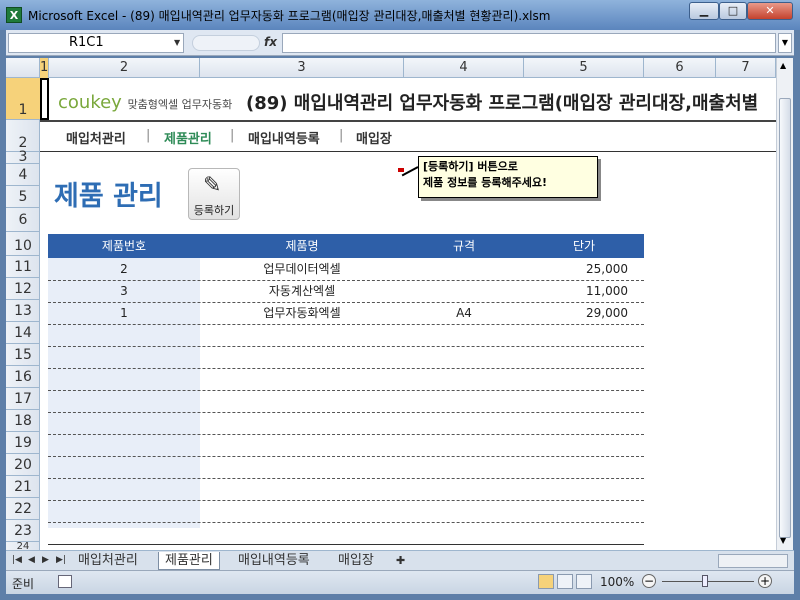  I want to click on row-header: 19, so click(23, 443).